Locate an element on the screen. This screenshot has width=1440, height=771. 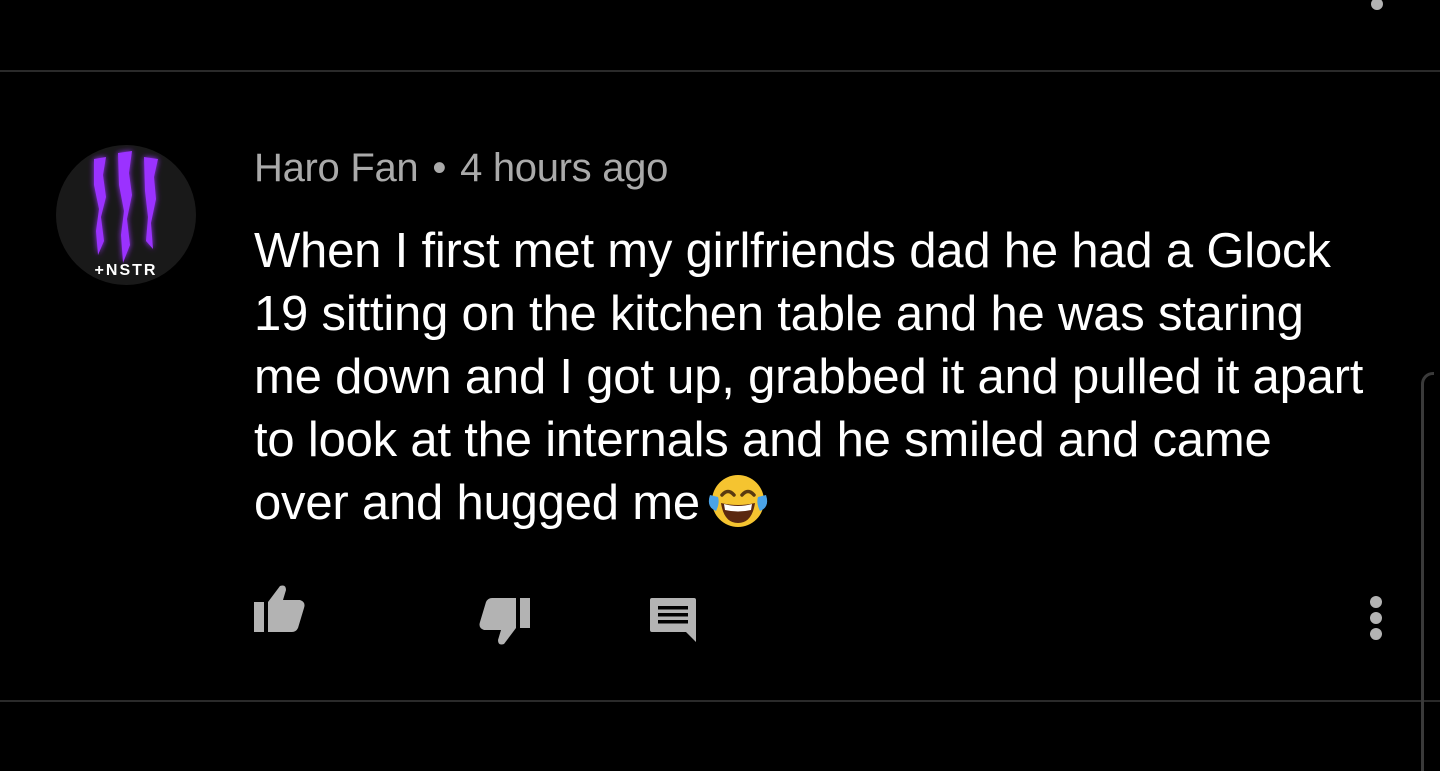
monster-energy-logo-icon: +NSTR is located at coordinates (126, 215).